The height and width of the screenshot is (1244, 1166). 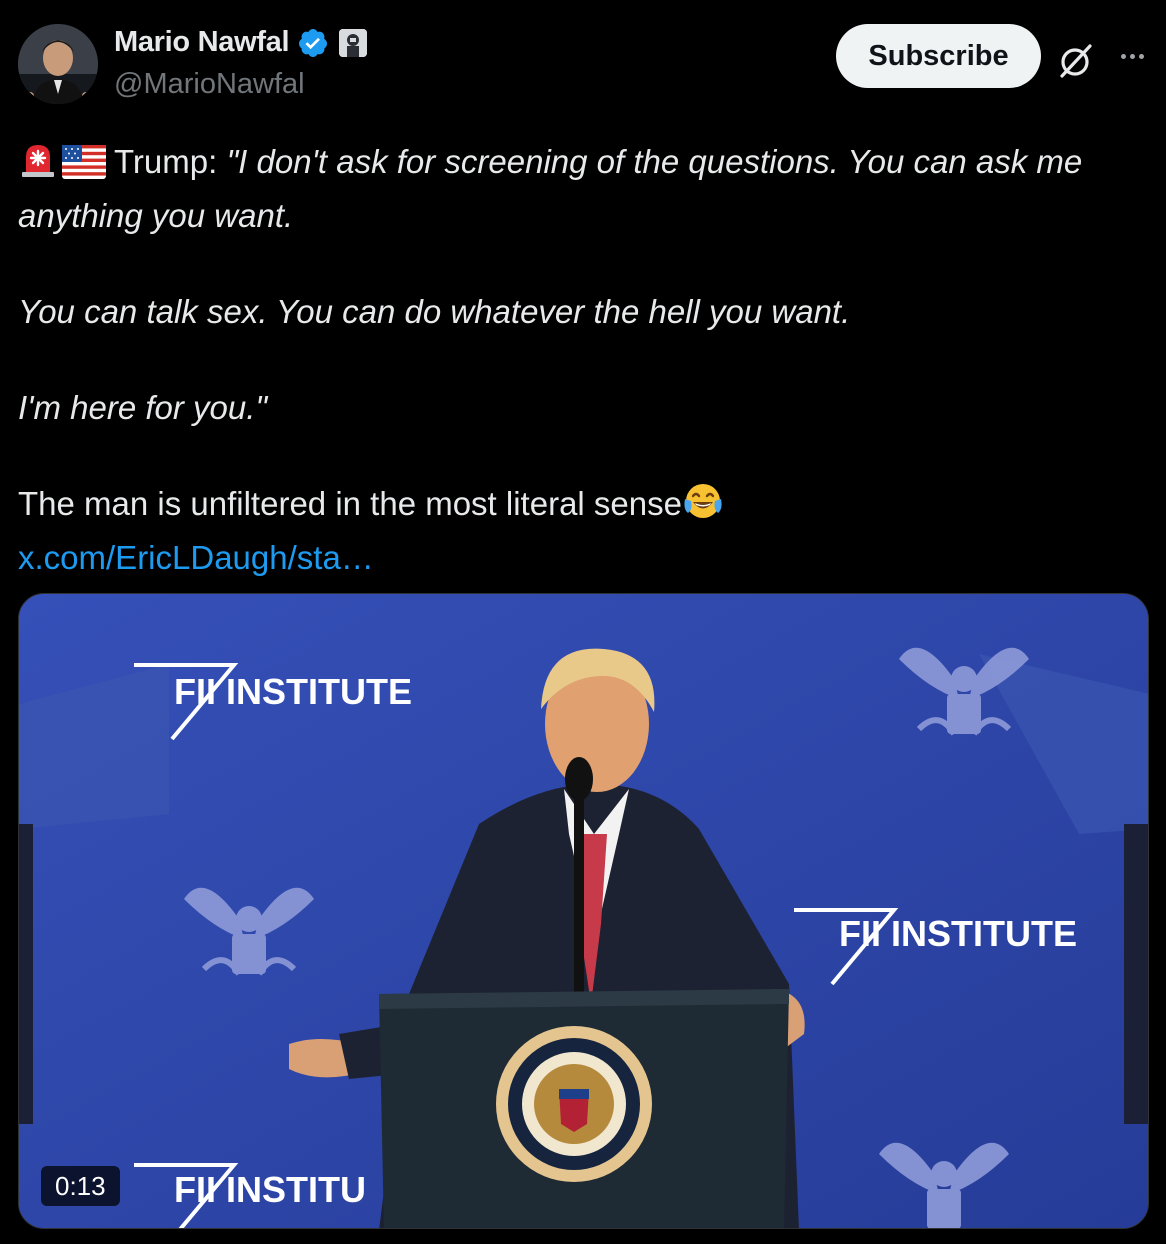 What do you see at coordinates (202, 42) in the screenshot?
I see `author-name: Mario Nawfal` at bounding box center [202, 42].